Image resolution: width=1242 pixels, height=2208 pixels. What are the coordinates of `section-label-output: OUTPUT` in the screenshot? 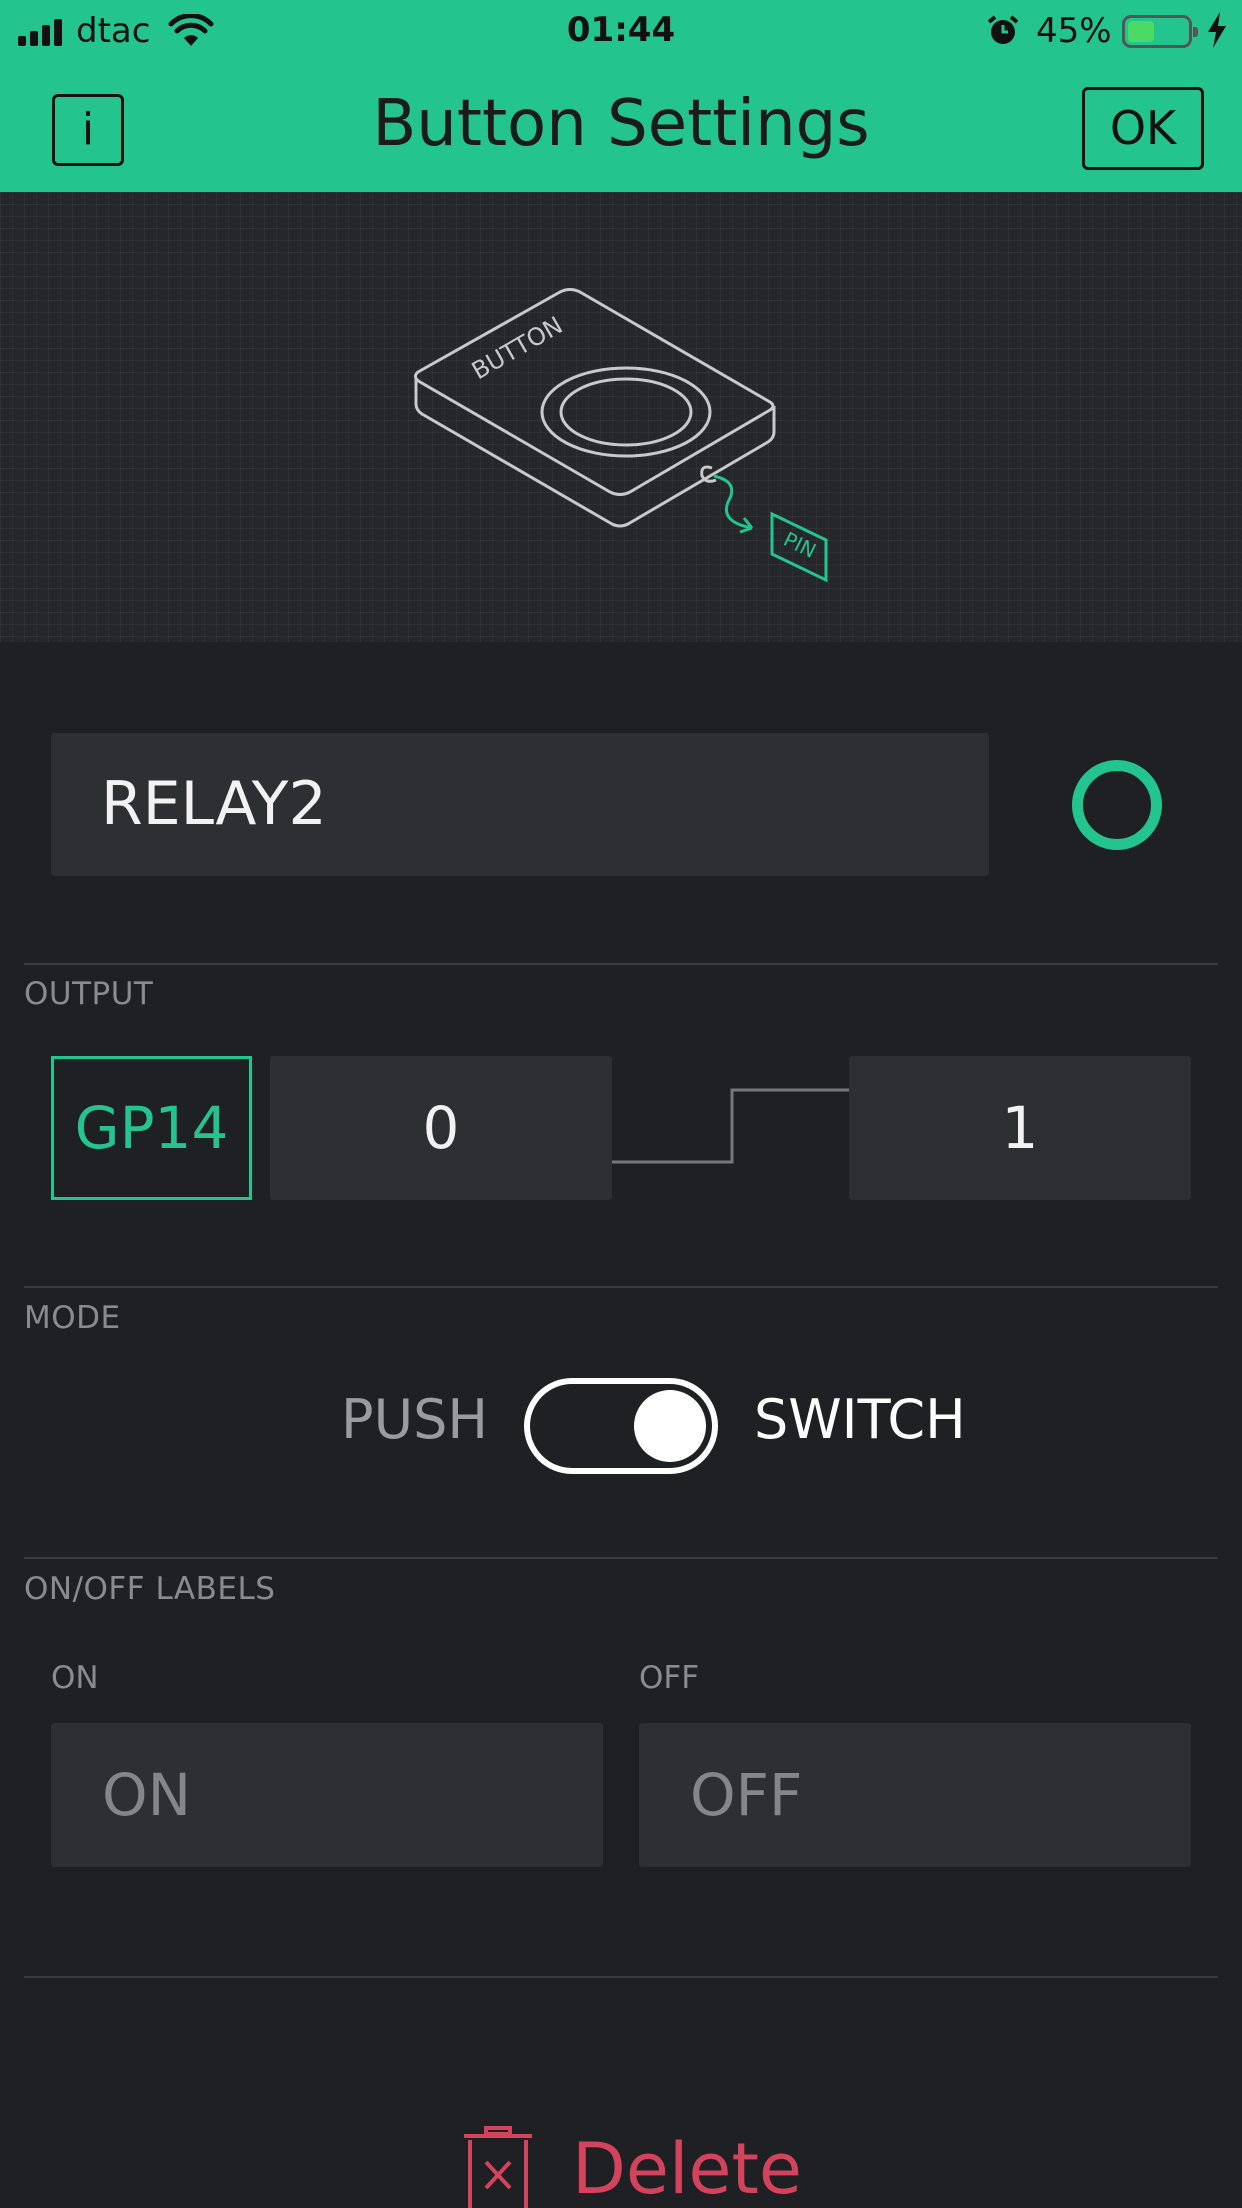 It's located at (89, 994).